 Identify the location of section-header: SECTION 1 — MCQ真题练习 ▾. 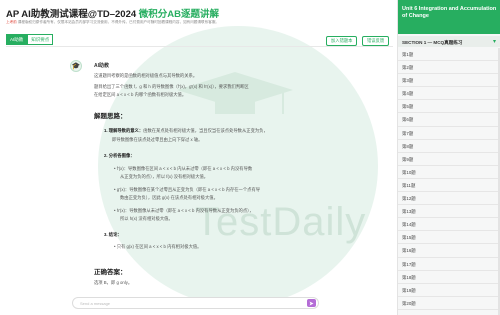
(449, 41).